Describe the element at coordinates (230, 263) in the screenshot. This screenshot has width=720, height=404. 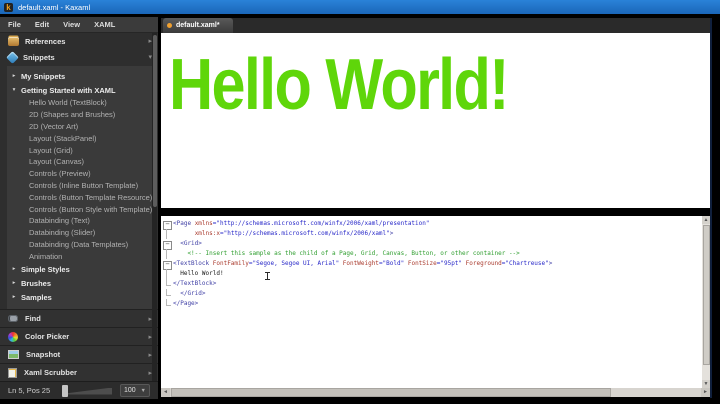
I see `code-token-attr: FontFamily` at that location.